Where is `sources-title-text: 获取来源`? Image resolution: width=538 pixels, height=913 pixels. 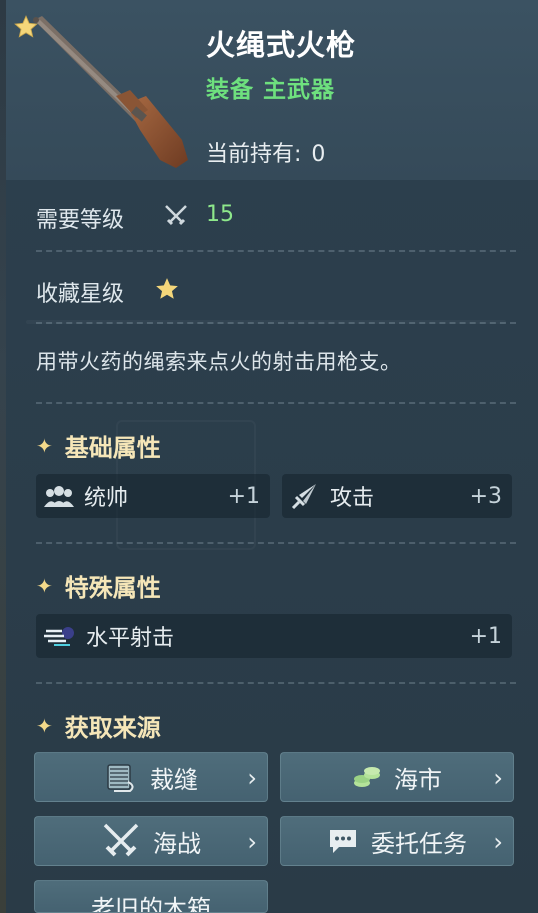 sources-title-text: 获取来源 is located at coordinates (112, 728).